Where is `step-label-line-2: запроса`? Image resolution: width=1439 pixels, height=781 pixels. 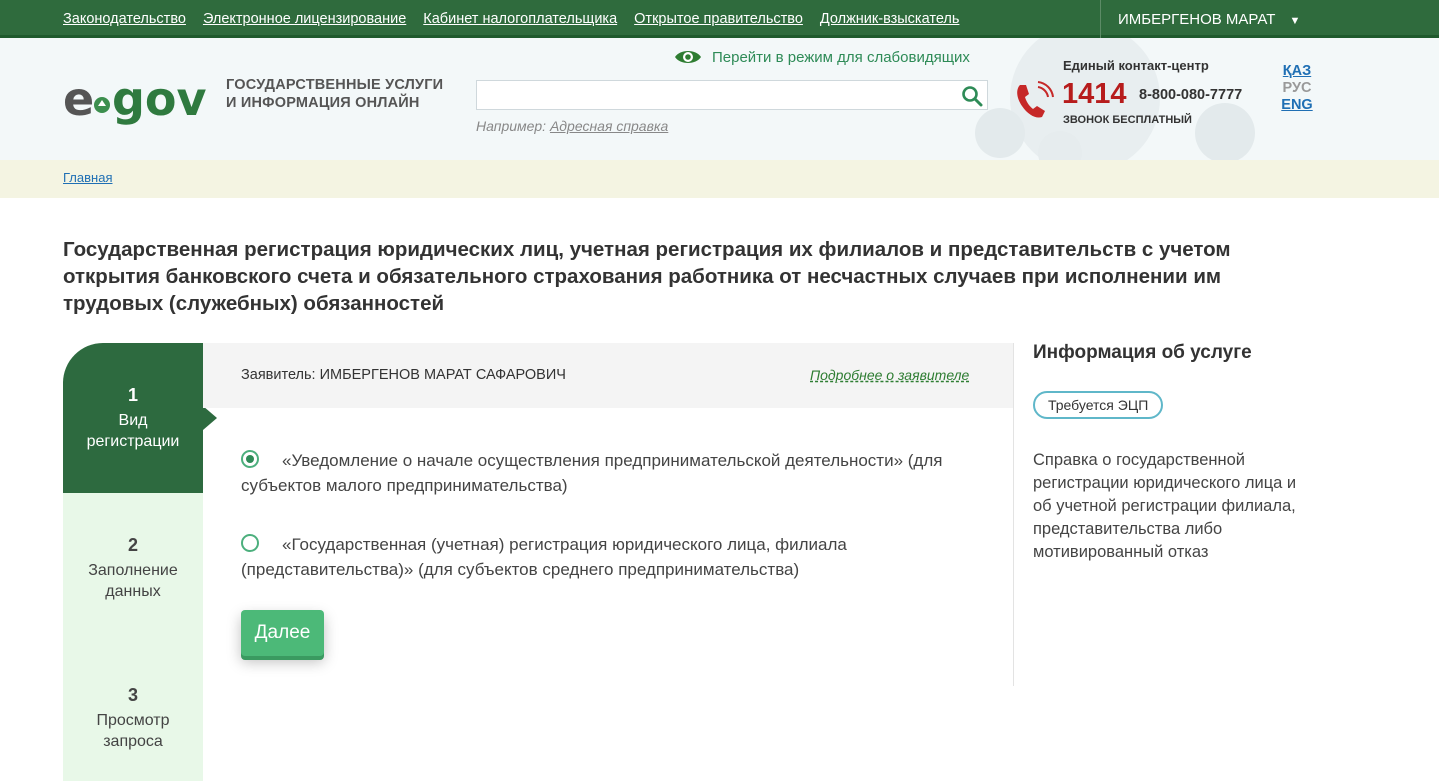
step-label-line-2: запроса is located at coordinates (133, 741).